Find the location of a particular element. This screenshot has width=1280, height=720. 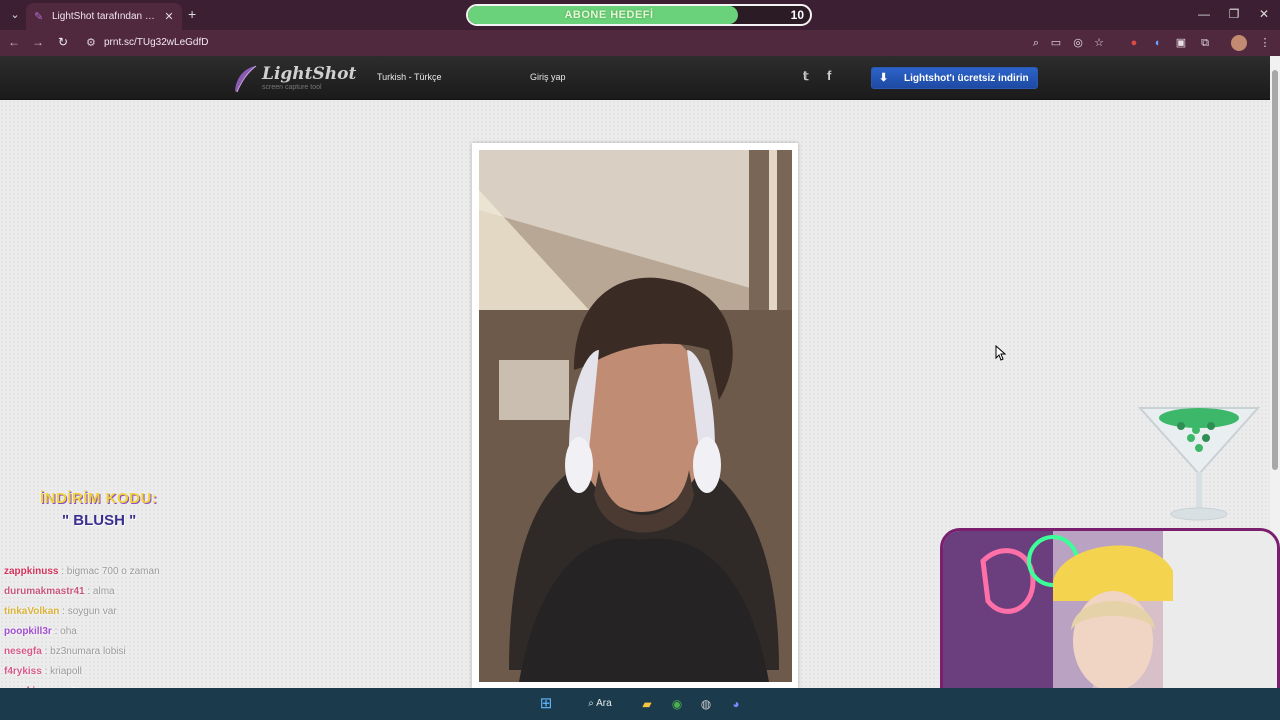

chat-text: : soygun var is located at coordinates (88, 611).